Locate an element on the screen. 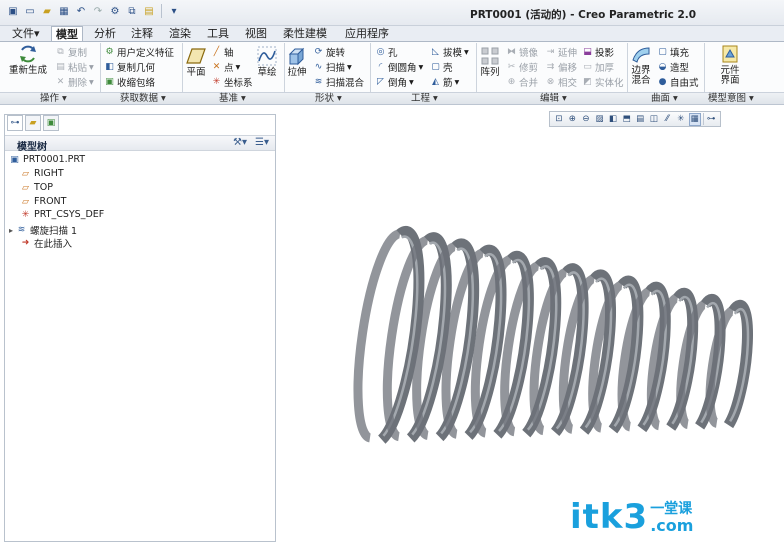  tab-applications: 应用程序 is located at coordinates (367, 34).